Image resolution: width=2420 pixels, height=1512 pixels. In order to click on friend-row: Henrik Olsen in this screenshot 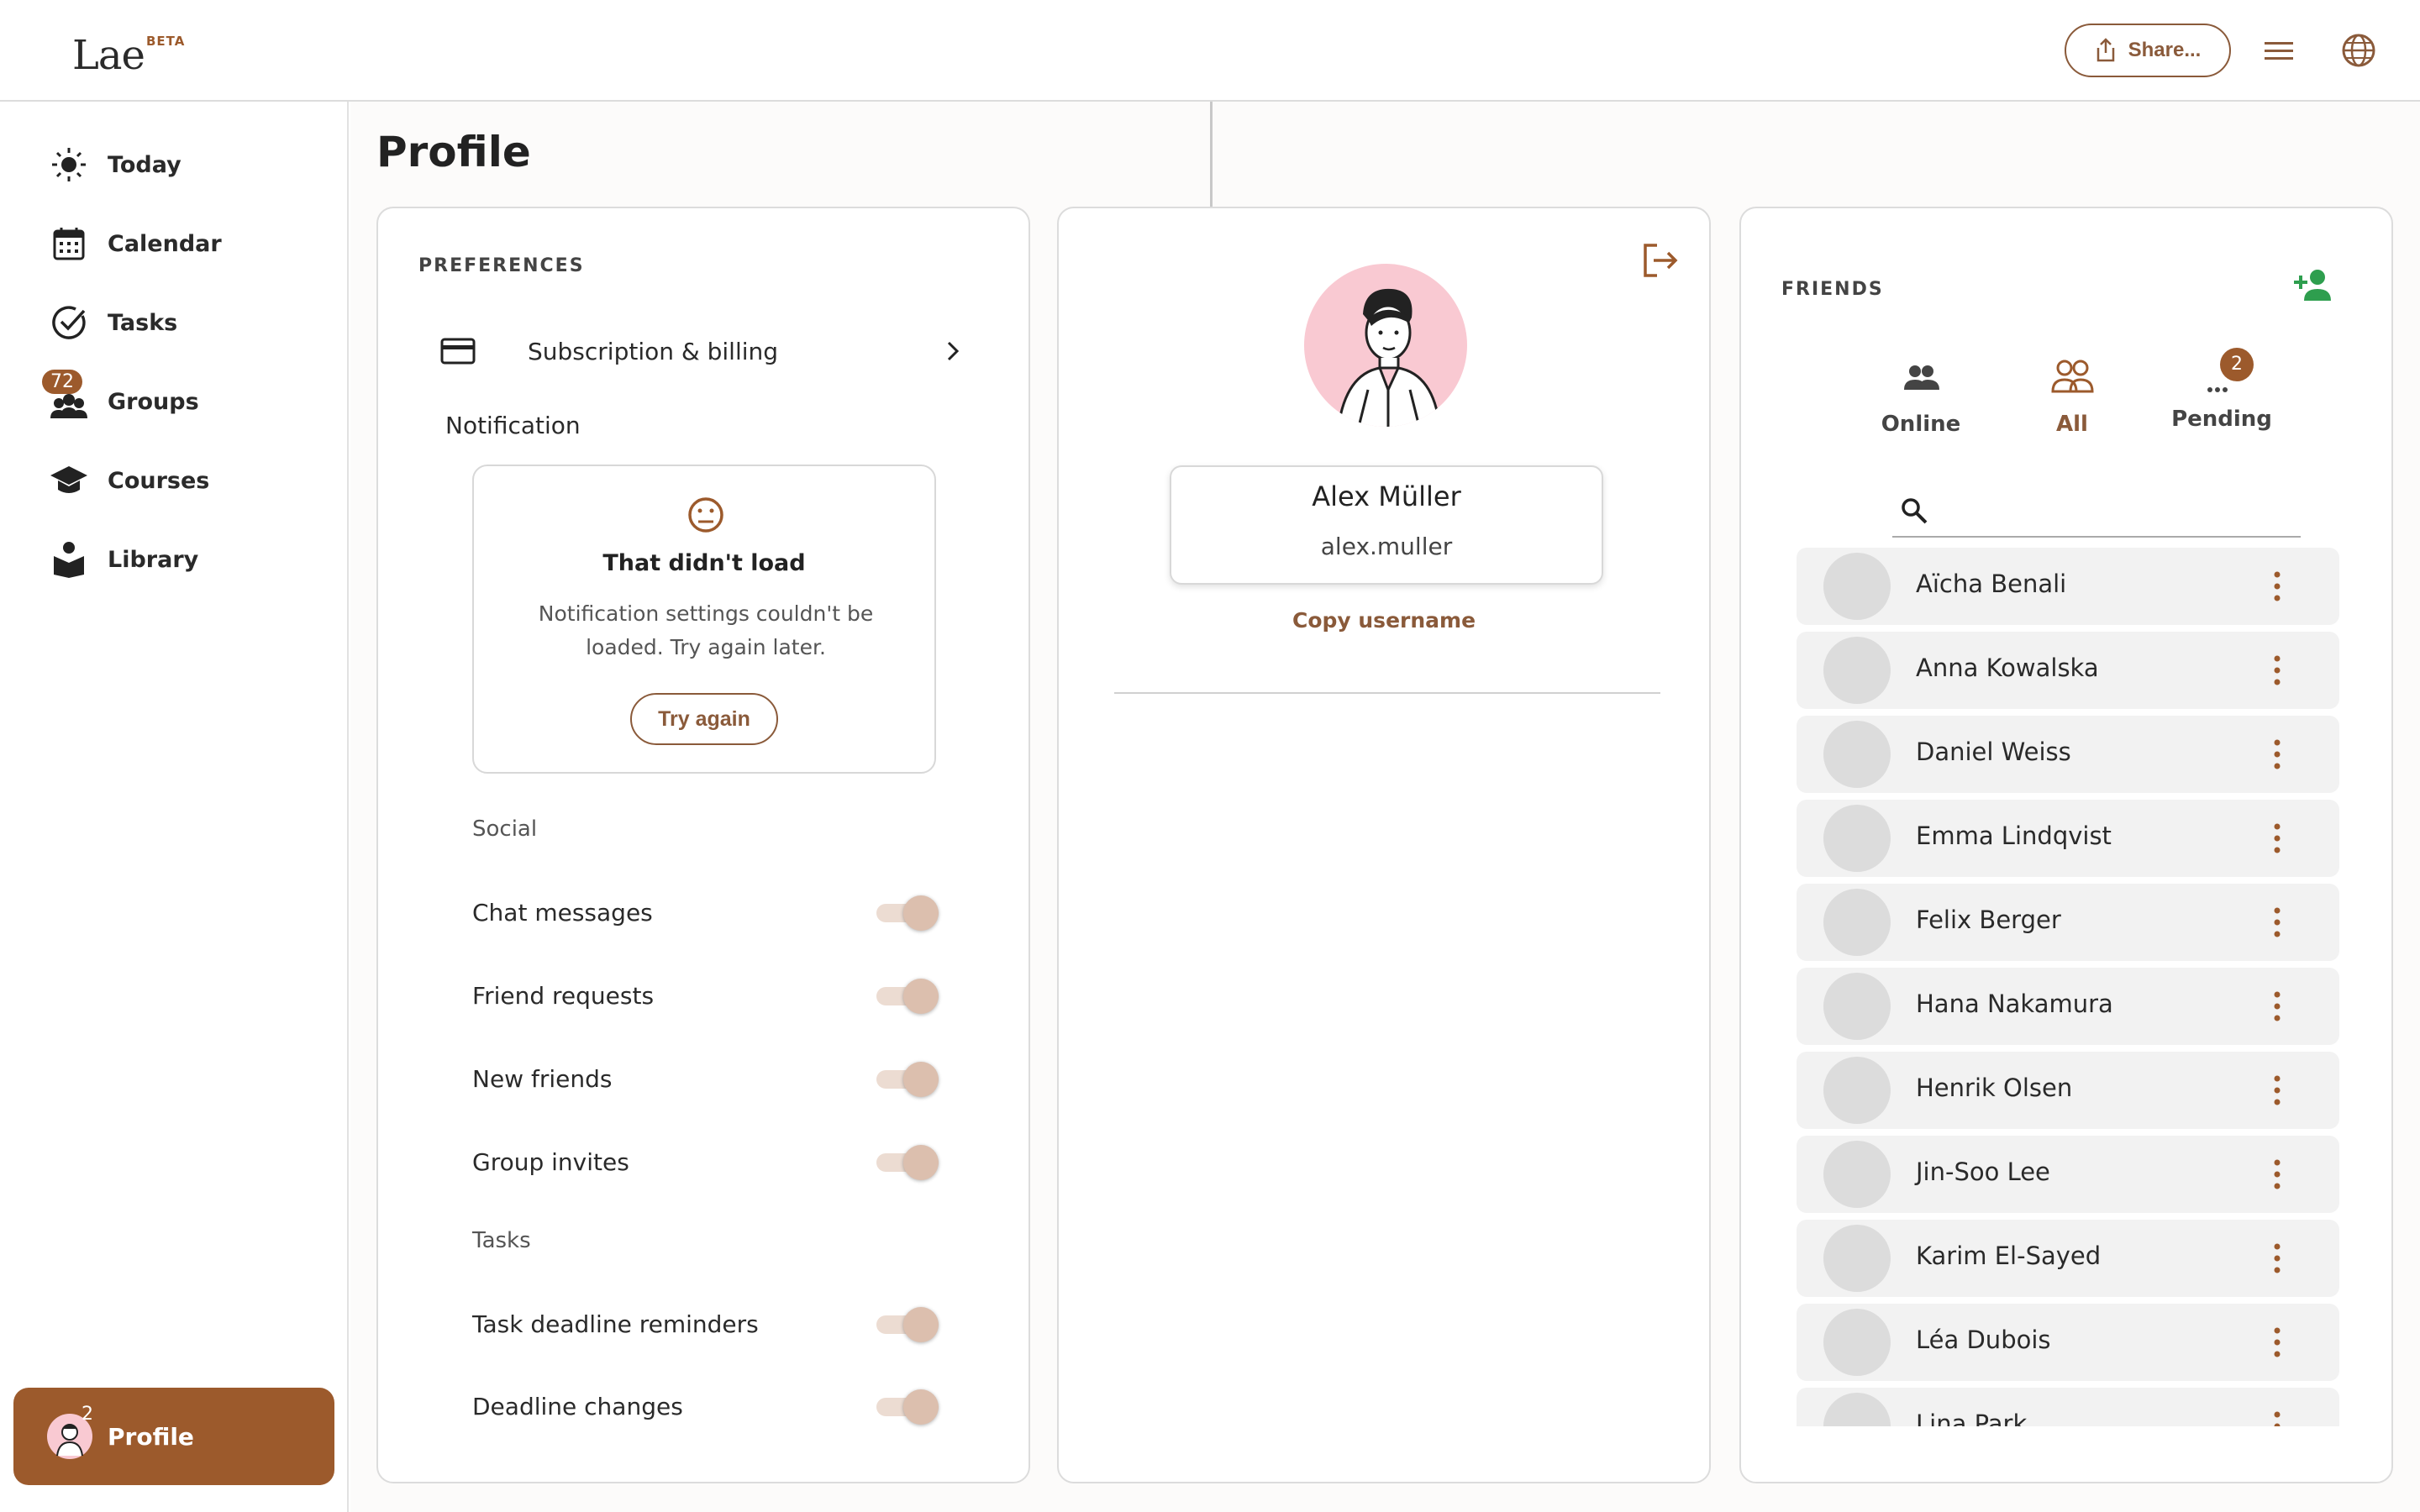, I will do `click(2068, 1090)`.